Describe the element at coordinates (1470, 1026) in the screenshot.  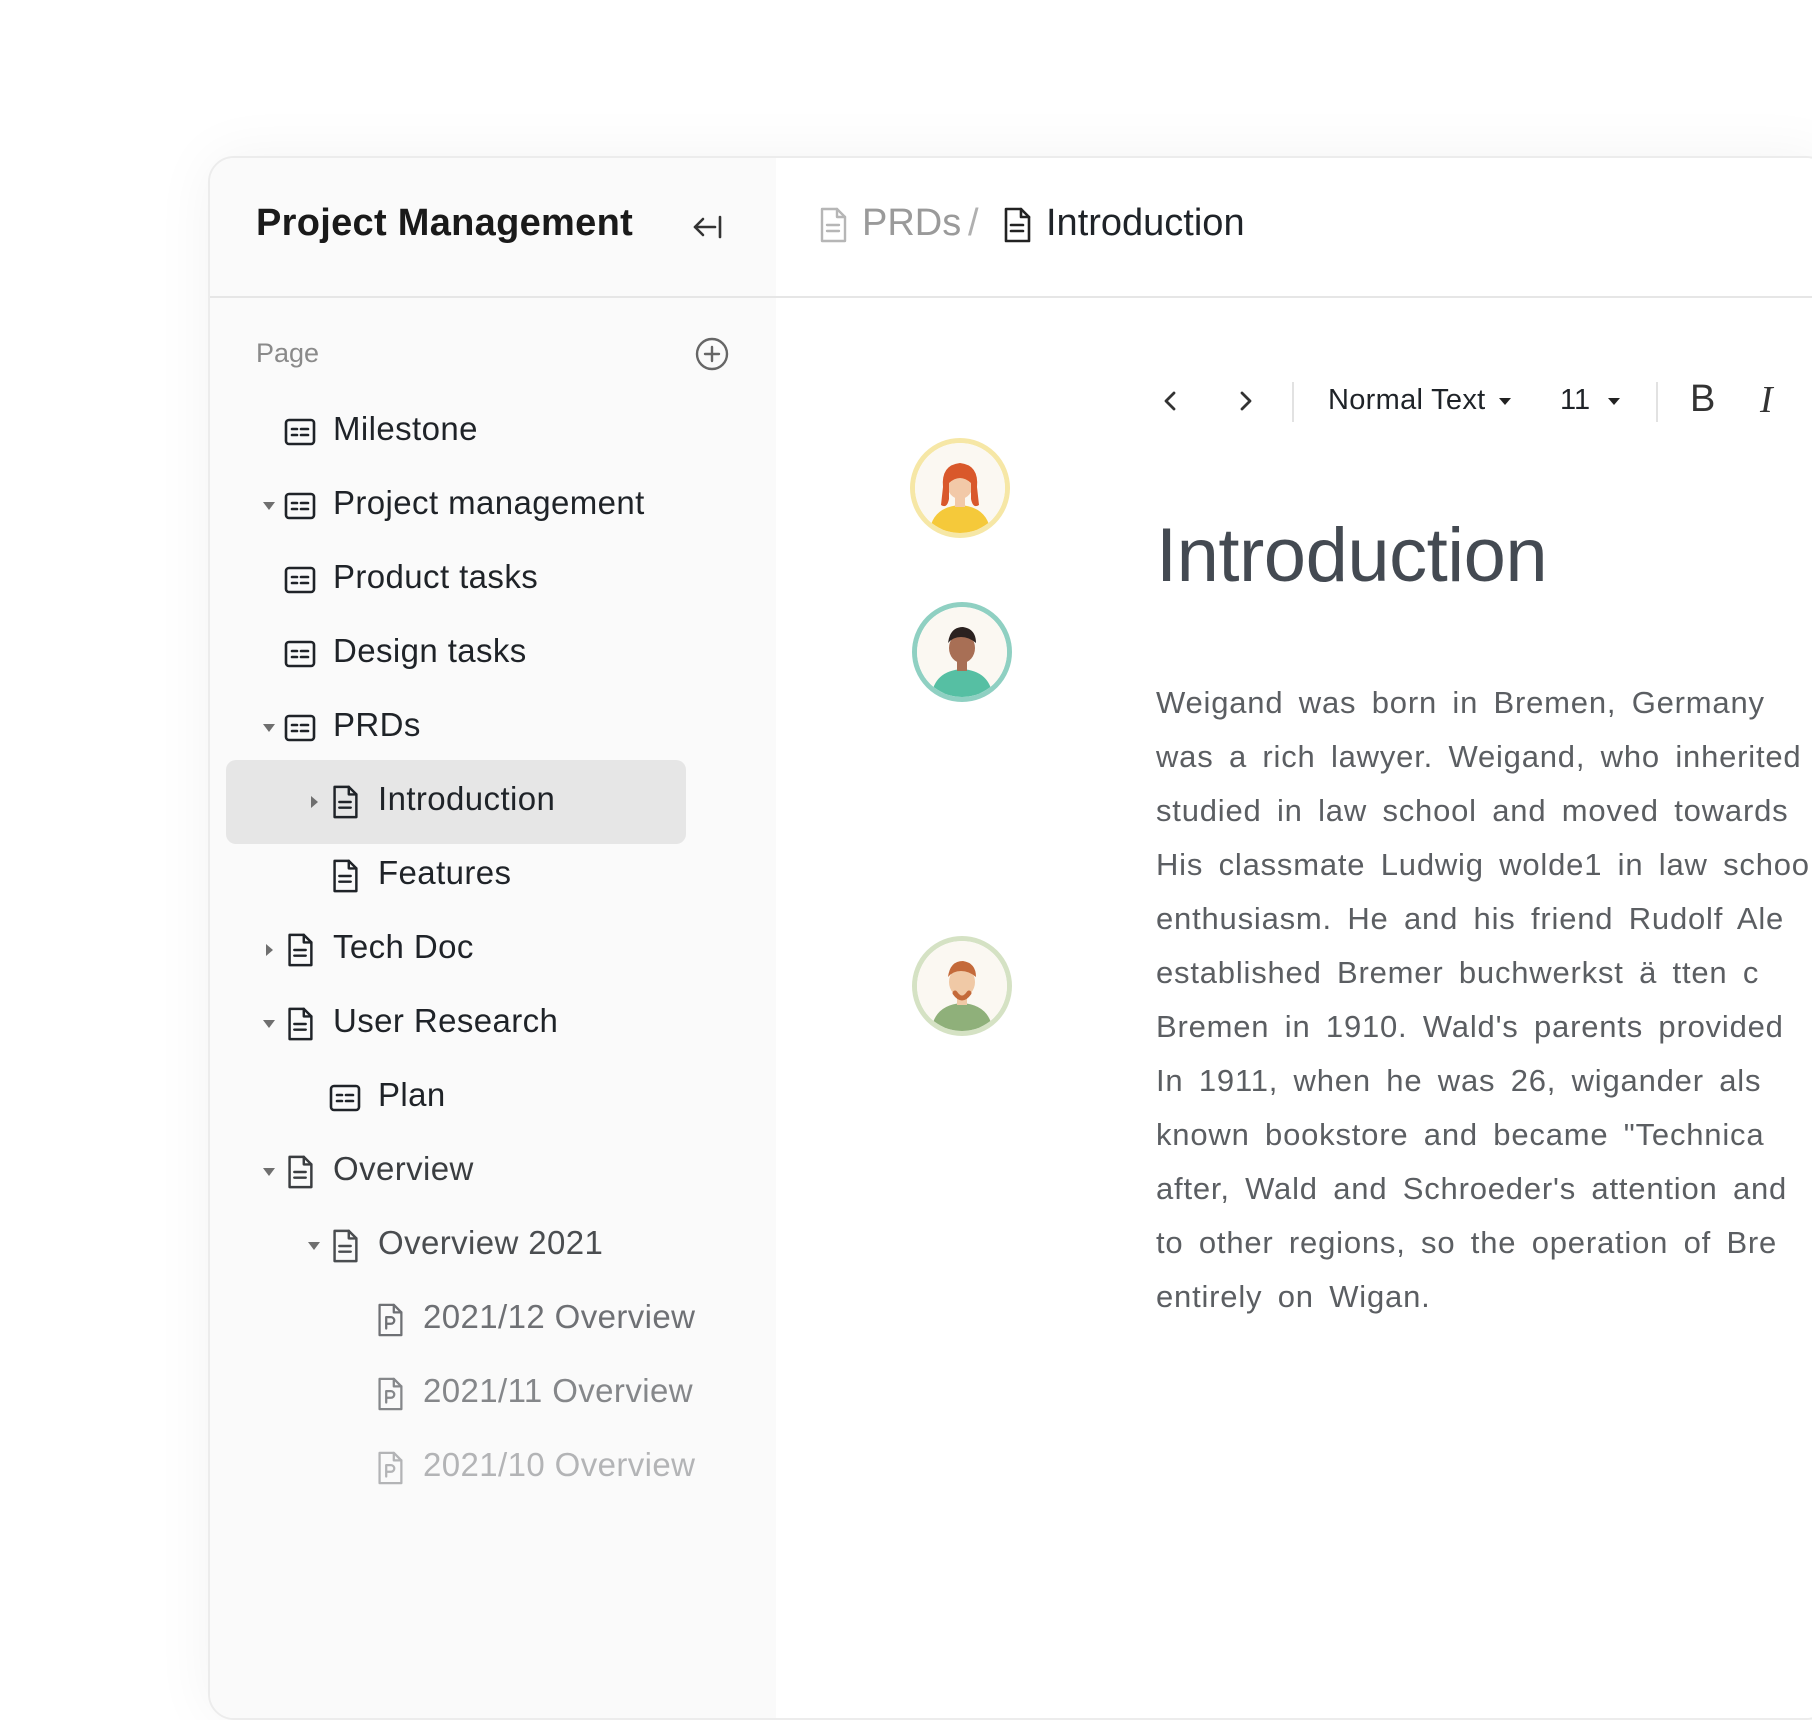
I see `document-line: Bremen in 1910. Wald's parents provided` at that location.